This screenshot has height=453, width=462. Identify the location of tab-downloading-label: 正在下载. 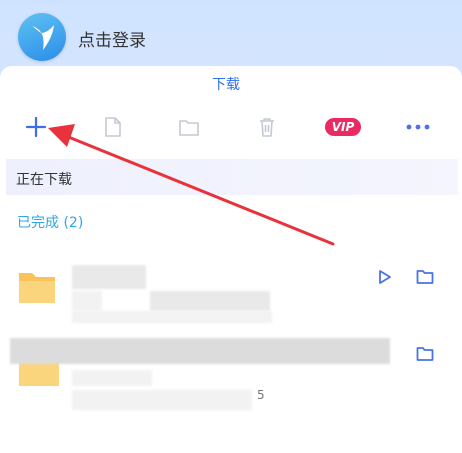
(44, 180).